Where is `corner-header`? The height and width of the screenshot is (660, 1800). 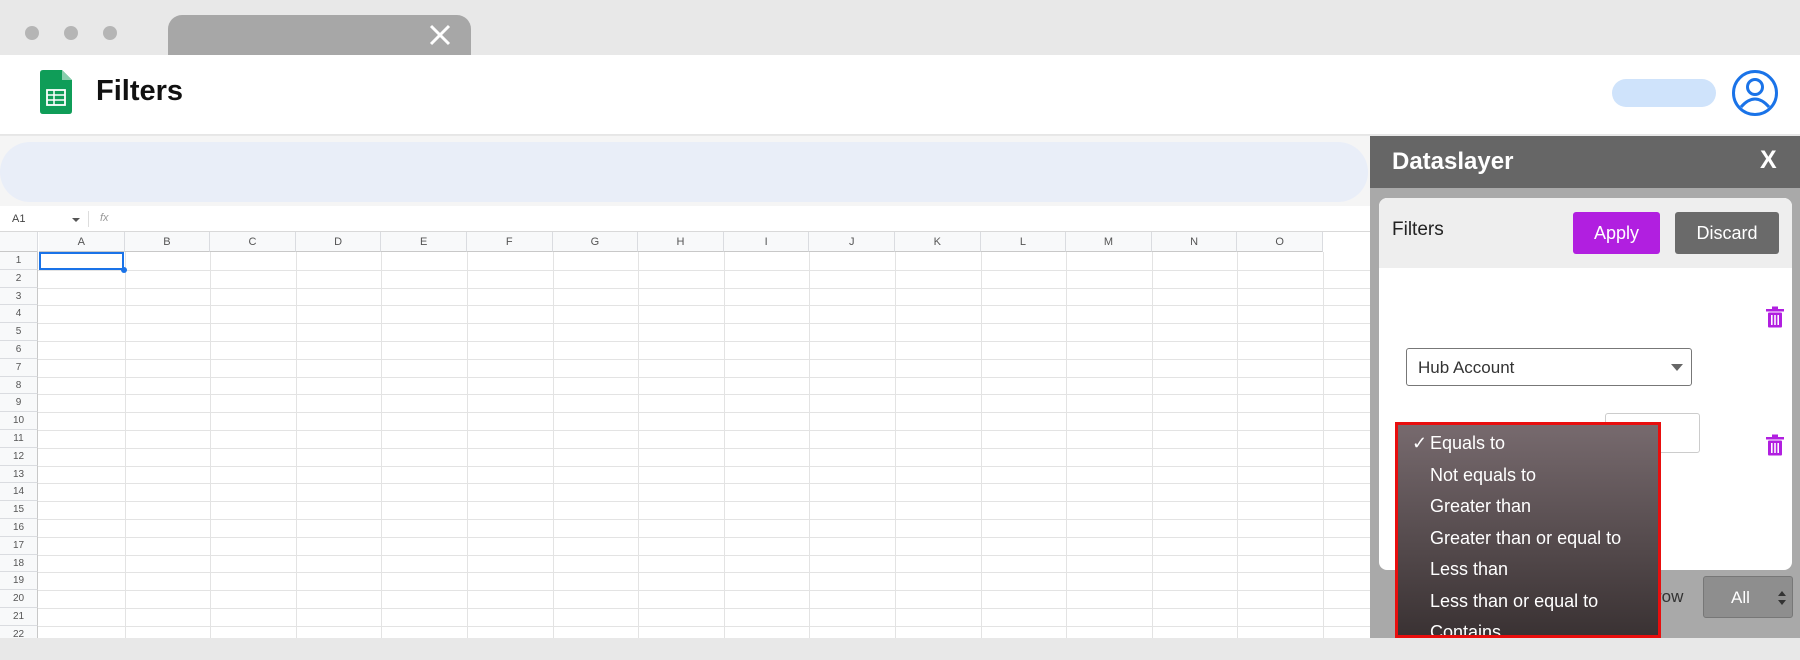 corner-header is located at coordinates (19, 242).